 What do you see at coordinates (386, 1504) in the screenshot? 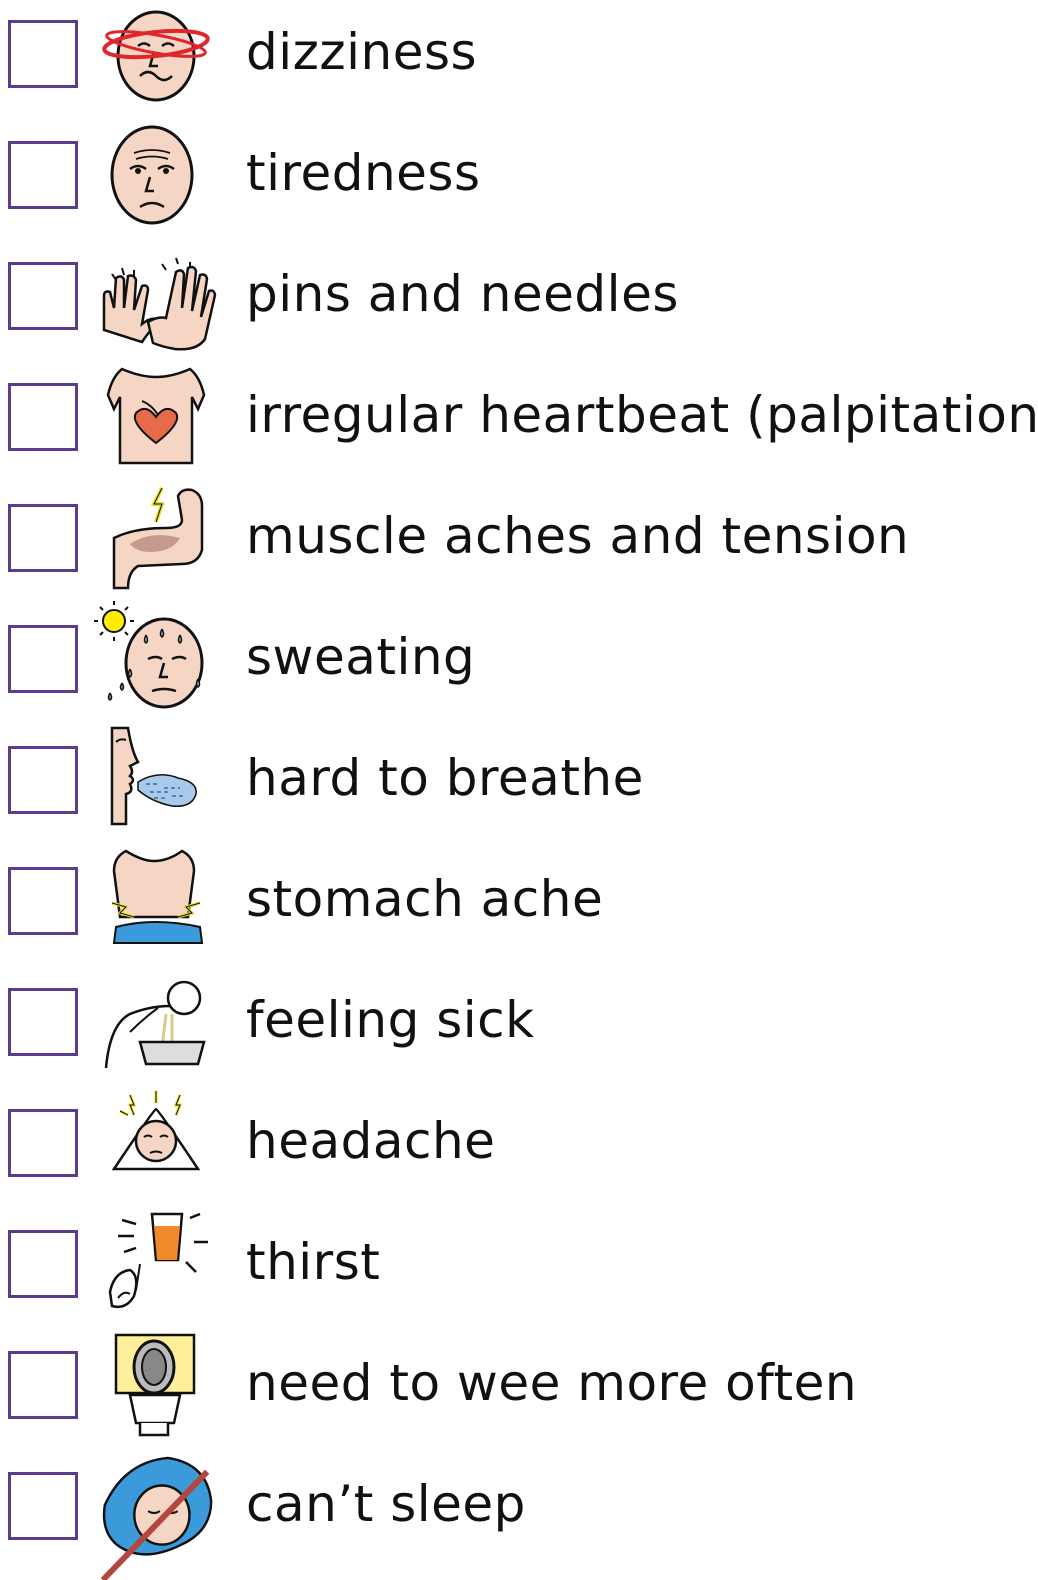
I see `symptom-label: can’t sleep` at bounding box center [386, 1504].